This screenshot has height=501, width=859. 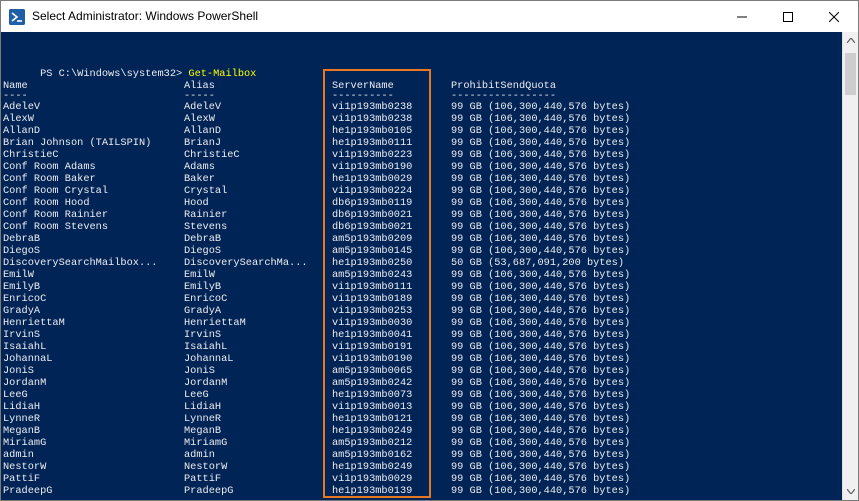 I want to click on scroll-thumb, so click(x=850, y=74).